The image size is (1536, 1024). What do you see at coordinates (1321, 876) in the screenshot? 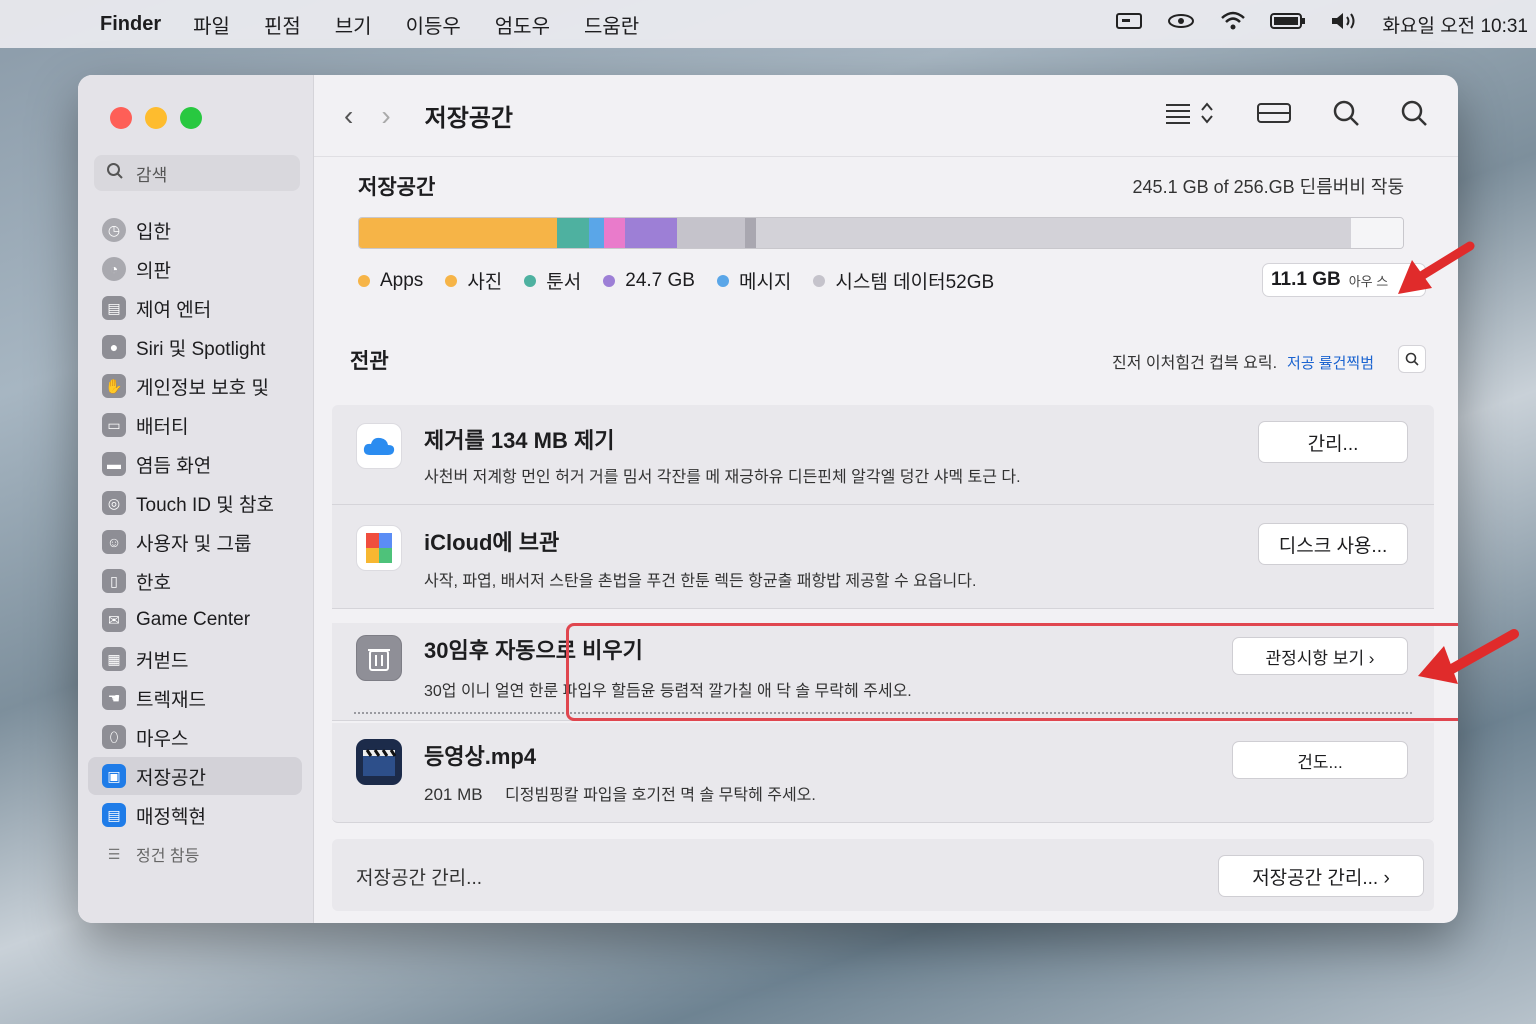
I see `manage-storage-button: 저장공간 간리... ›` at bounding box center [1321, 876].